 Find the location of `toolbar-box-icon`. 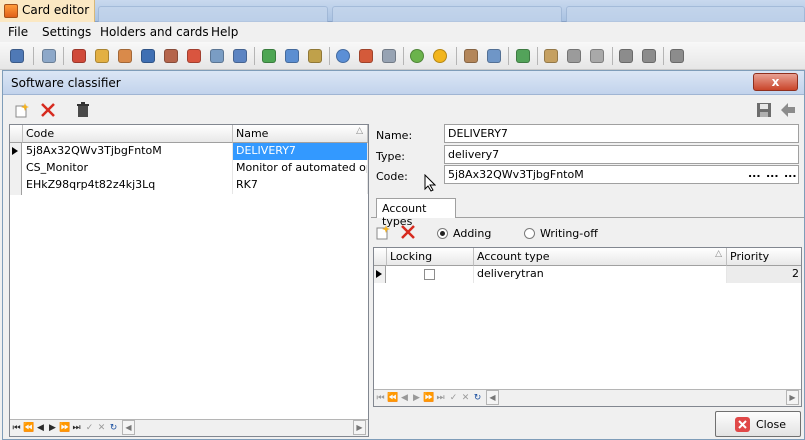

toolbar-box-icon is located at coordinates (217, 56).